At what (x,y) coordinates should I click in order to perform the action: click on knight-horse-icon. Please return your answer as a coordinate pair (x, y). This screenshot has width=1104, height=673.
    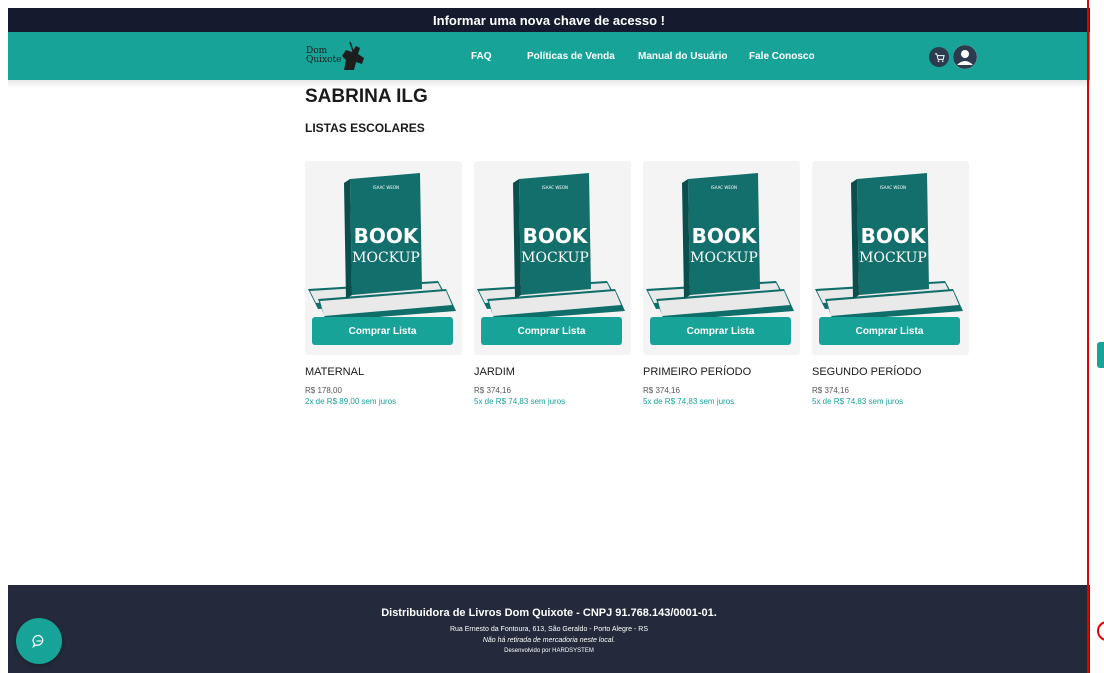
    Looking at the image, I should click on (353, 55).